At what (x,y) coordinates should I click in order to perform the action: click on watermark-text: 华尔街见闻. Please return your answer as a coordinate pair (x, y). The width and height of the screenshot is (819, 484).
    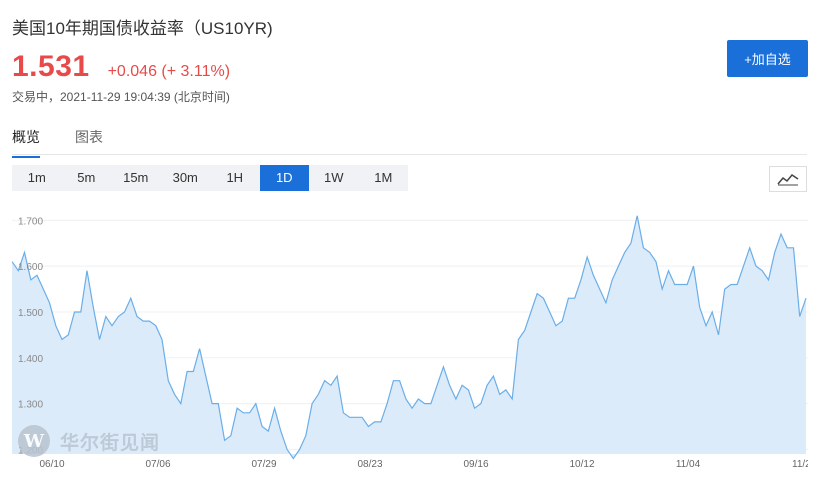
    Looking at the image, I should click on (110, 443).